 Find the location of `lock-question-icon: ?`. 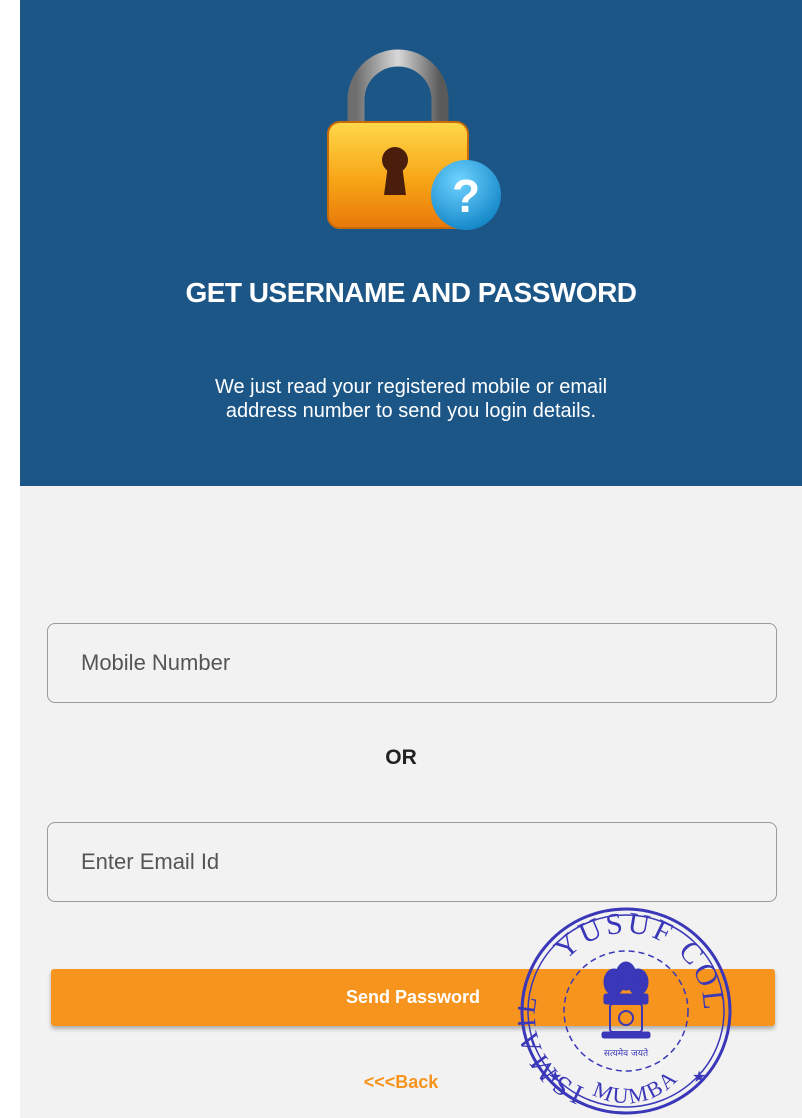

lock-question-icon: ? is located at coordinates (414, 139).